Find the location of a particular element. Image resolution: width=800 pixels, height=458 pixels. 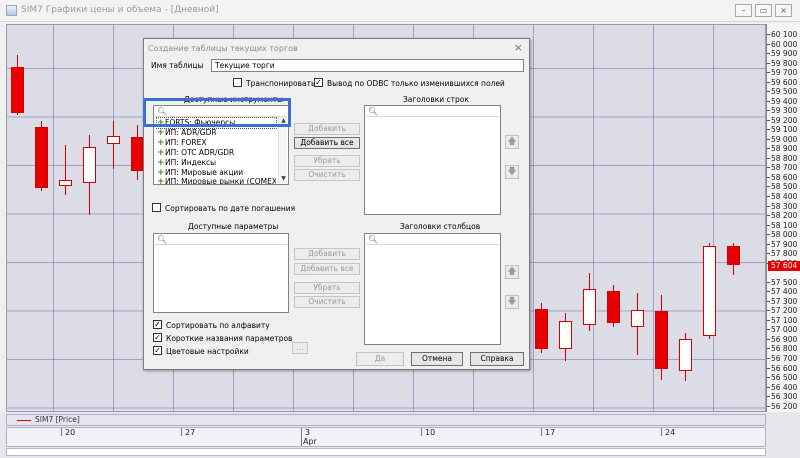

highlight-frame is located at coordinates (217, 112).